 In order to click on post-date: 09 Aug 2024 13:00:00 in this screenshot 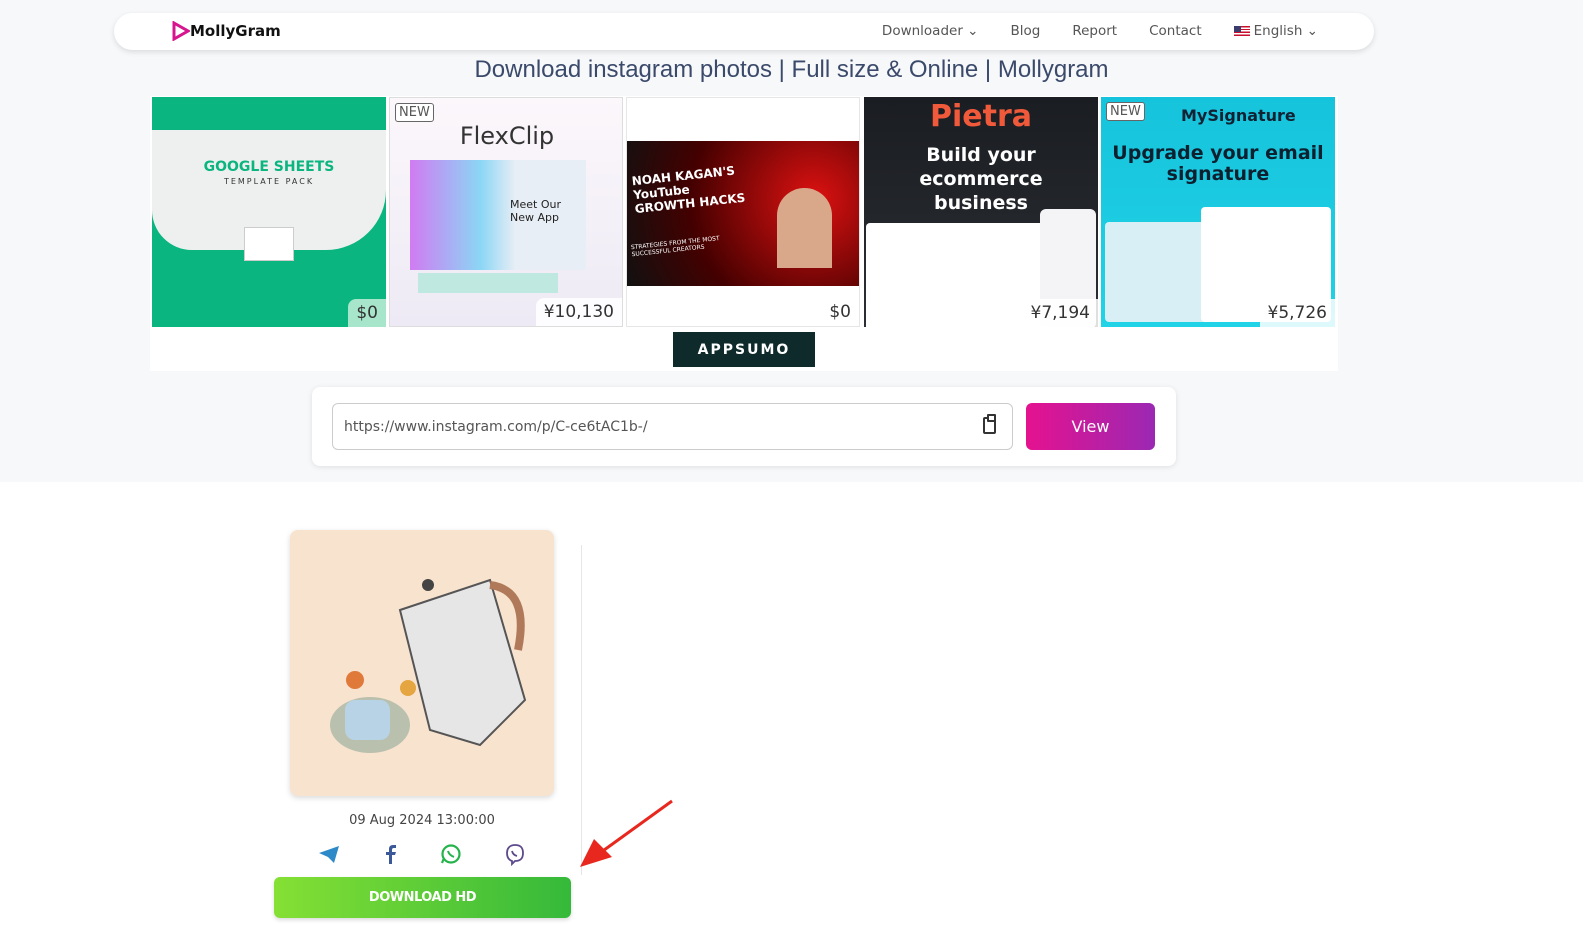, I will do `click(422, 820)`.